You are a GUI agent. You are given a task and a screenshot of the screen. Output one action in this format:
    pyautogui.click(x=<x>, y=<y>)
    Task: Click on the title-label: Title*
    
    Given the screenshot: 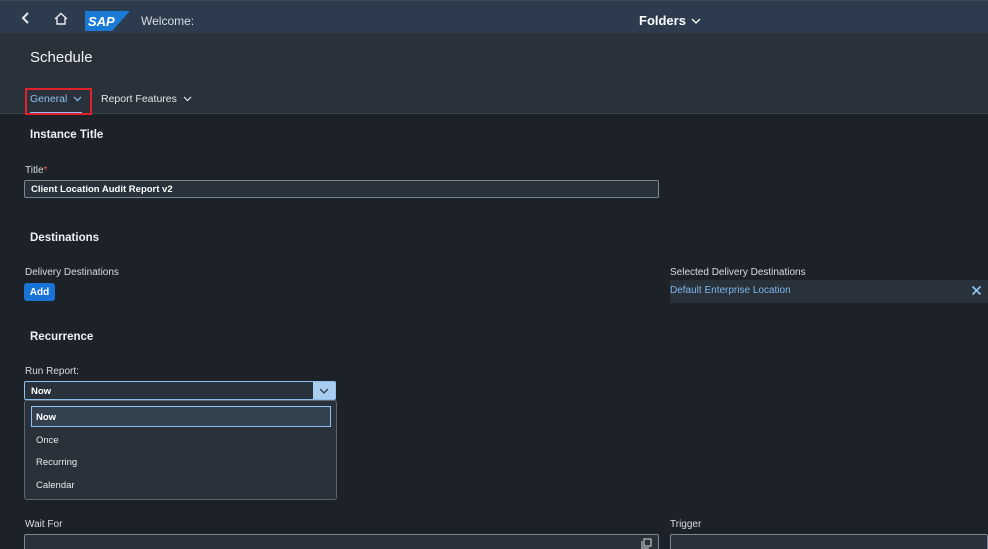 What is the action you would take?
    pyautogui.click(x=36, y=170)
    